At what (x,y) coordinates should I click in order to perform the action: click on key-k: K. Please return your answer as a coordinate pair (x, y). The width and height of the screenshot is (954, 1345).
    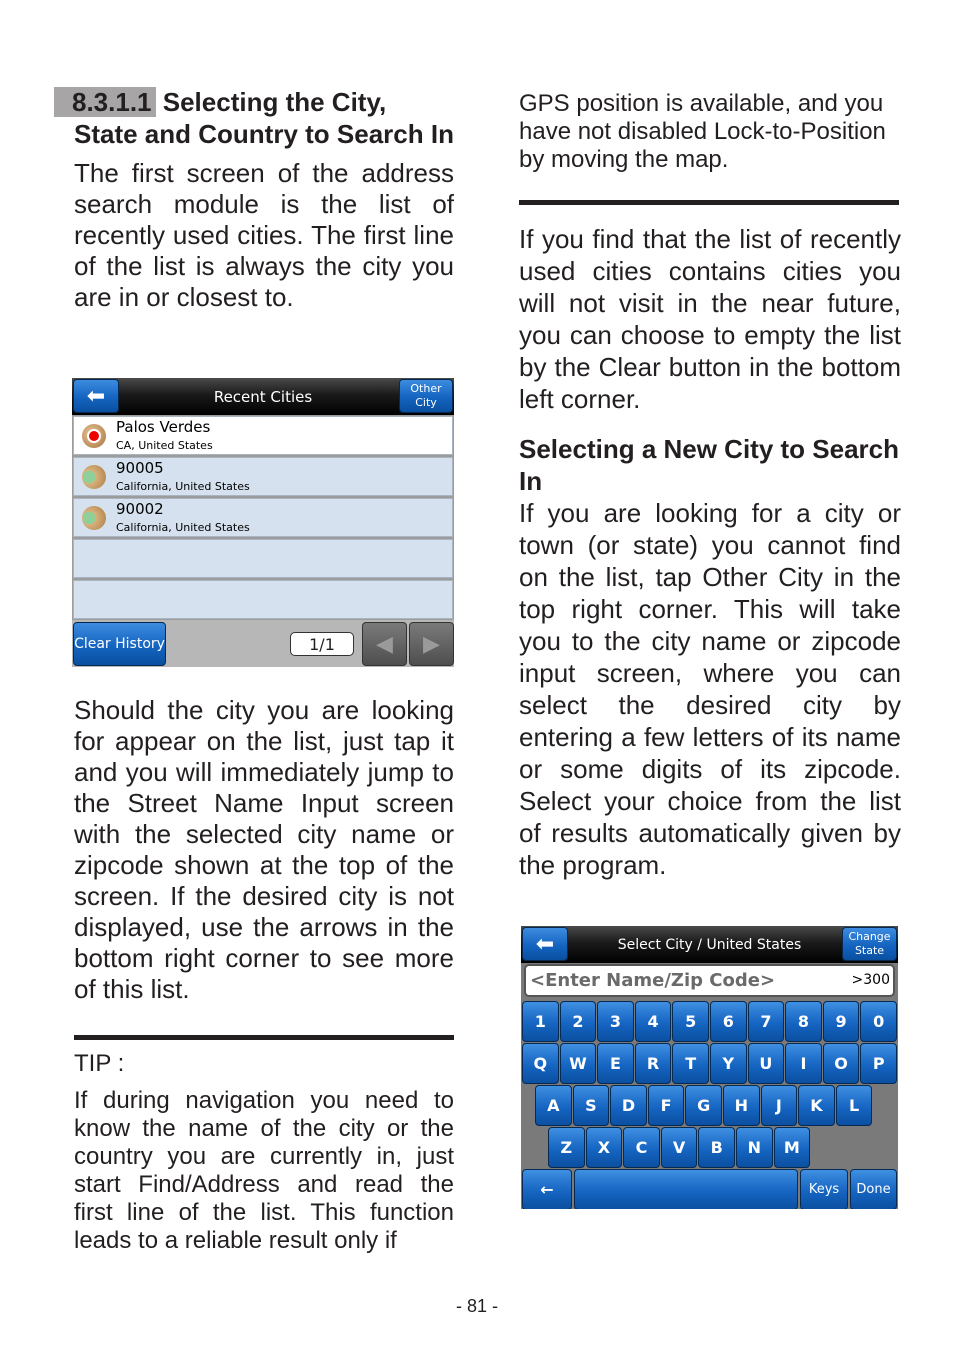
    Looking at the image, I should click on (816, 1105).